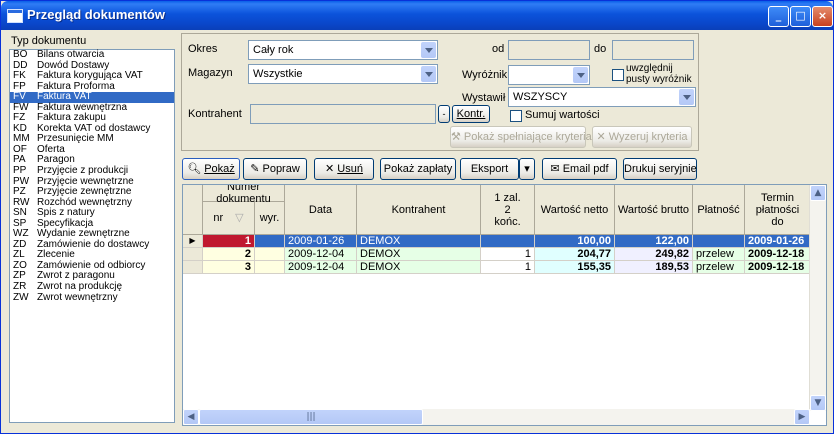 This screenshot has width=834, height=434. I want to click on date-from-field, so click(549, 50).